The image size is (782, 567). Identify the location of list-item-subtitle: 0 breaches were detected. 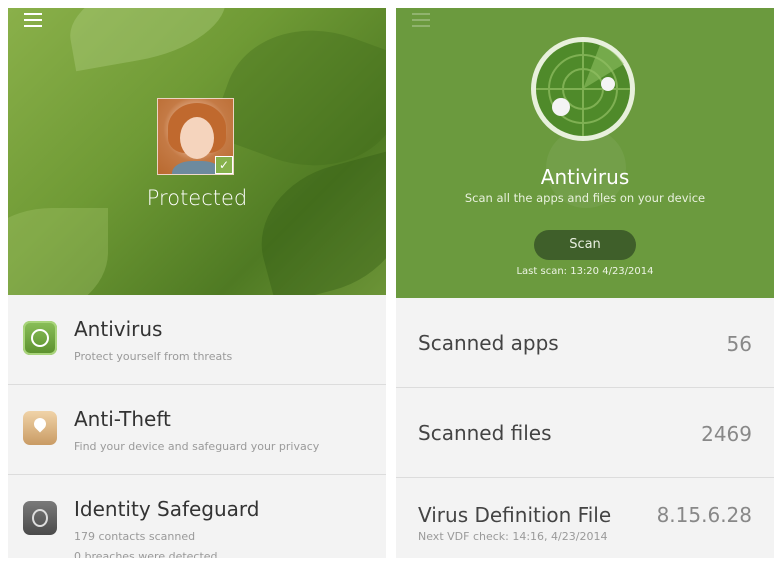
(146, 554).